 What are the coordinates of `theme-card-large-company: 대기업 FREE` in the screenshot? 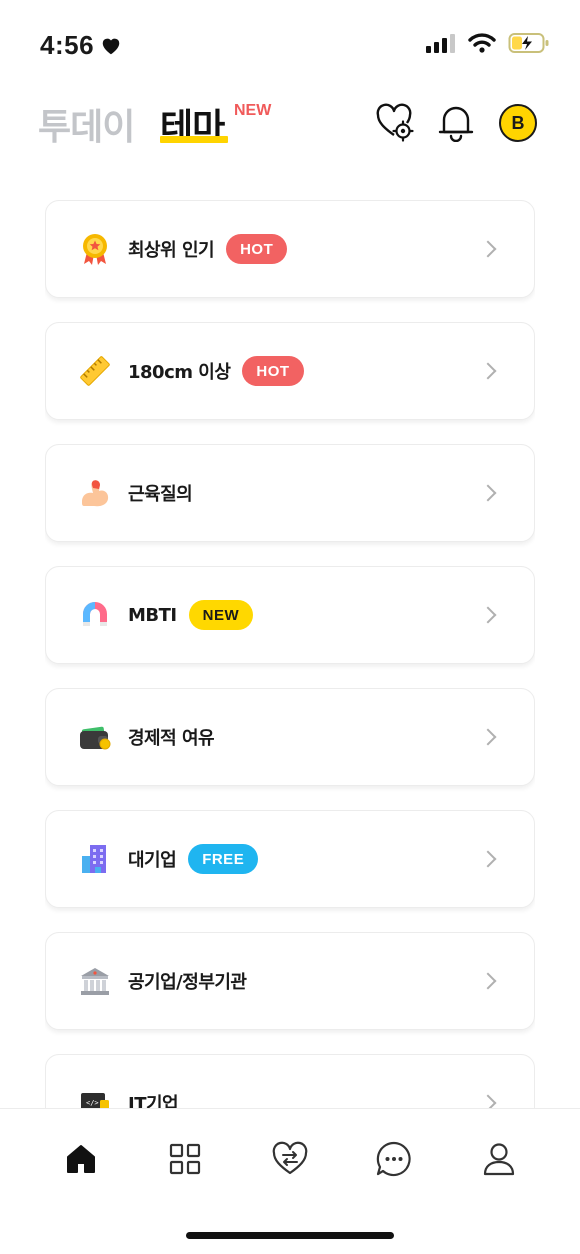 It's located at (290, 859).